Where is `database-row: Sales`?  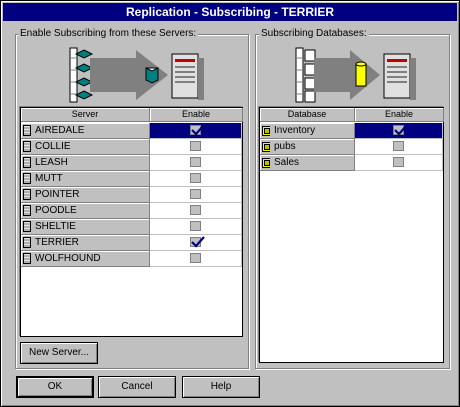
database-row: Sales is located at coordinates (351, 163).